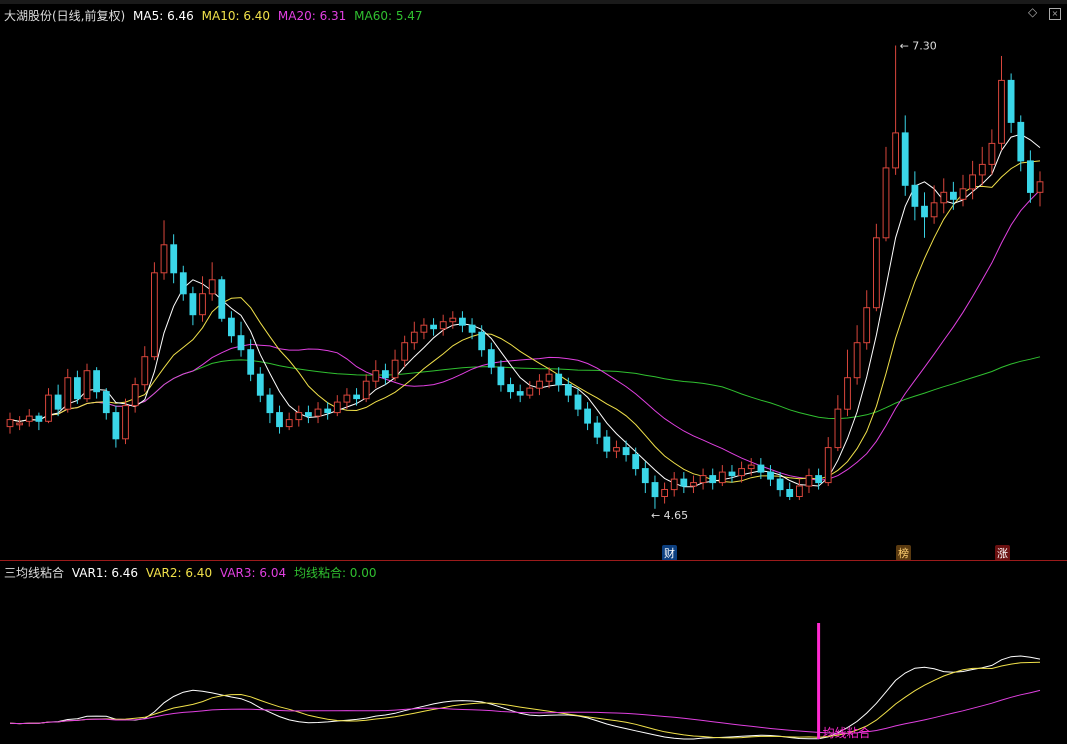  I want to click on badge-cai: 财, so click(669, 553).